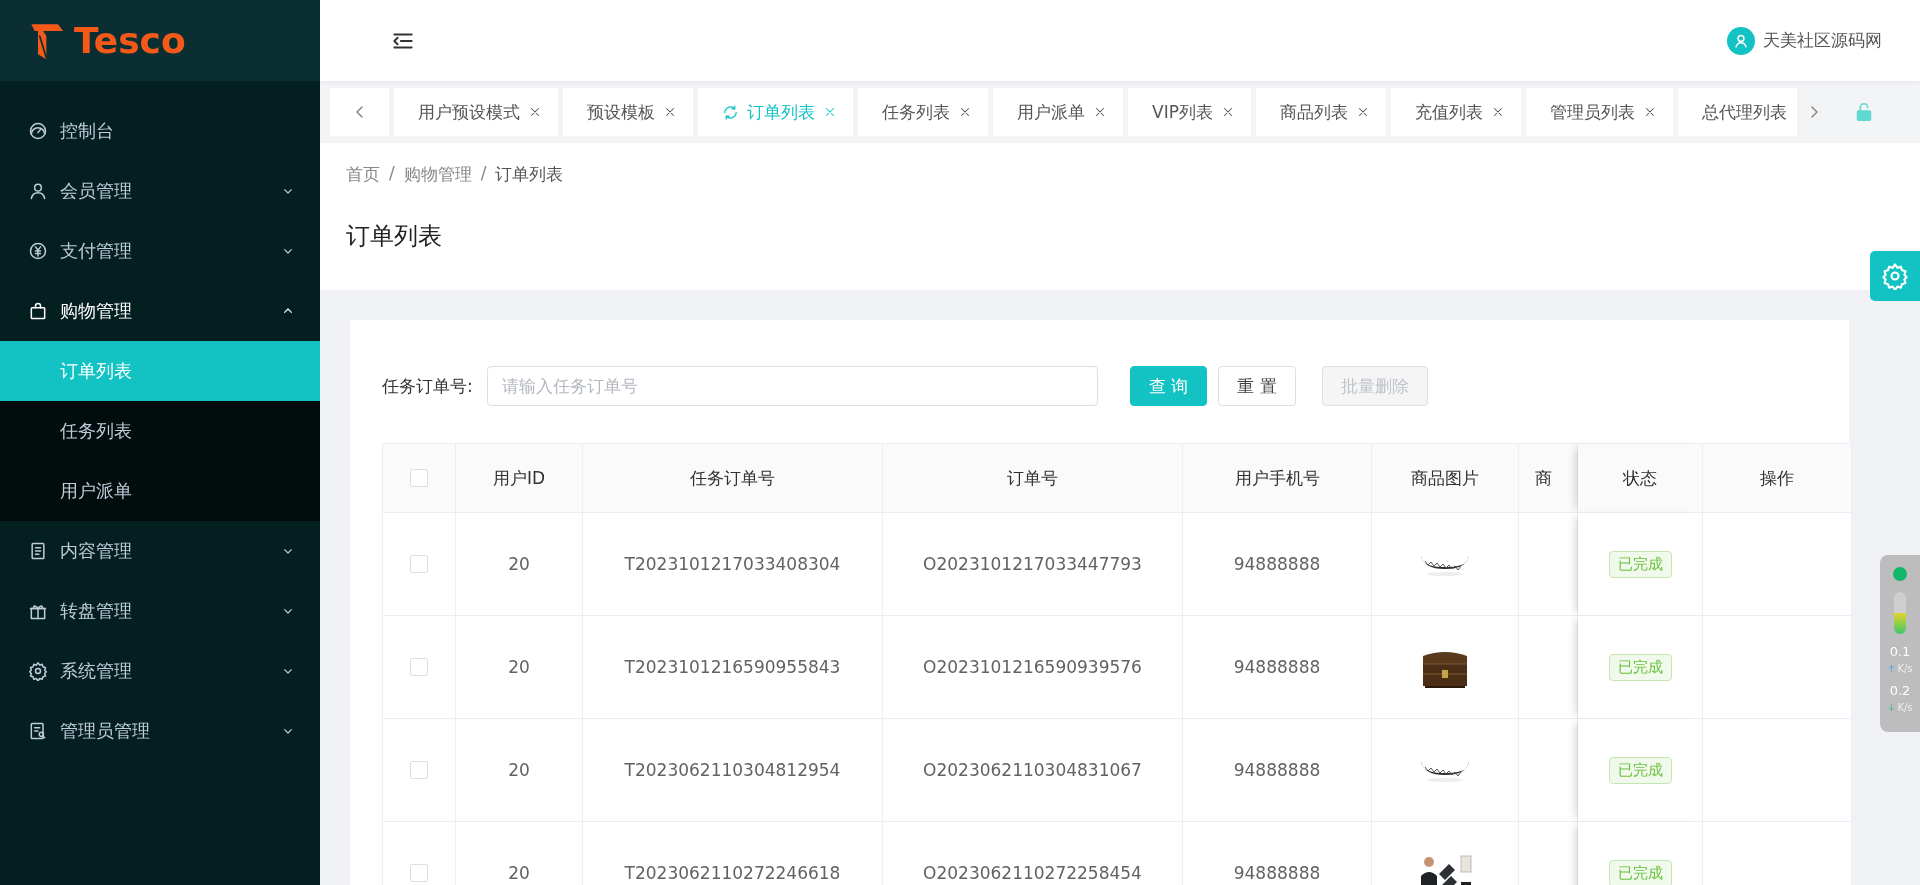 The image size is (1920, 885). Describe the element at coordinates (1599, 112) in the screenshot. I see `tab: 管理员列表` at that location.